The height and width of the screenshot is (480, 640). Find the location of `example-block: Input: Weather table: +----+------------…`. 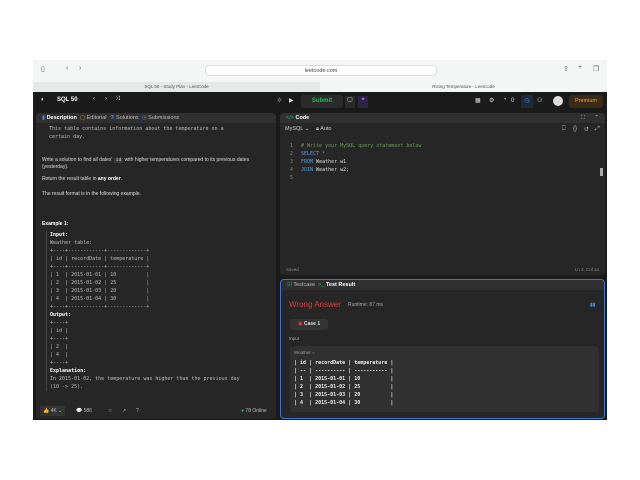

example-block: Input: Weather table: +----+------------… is located at coordinates (143, 311).